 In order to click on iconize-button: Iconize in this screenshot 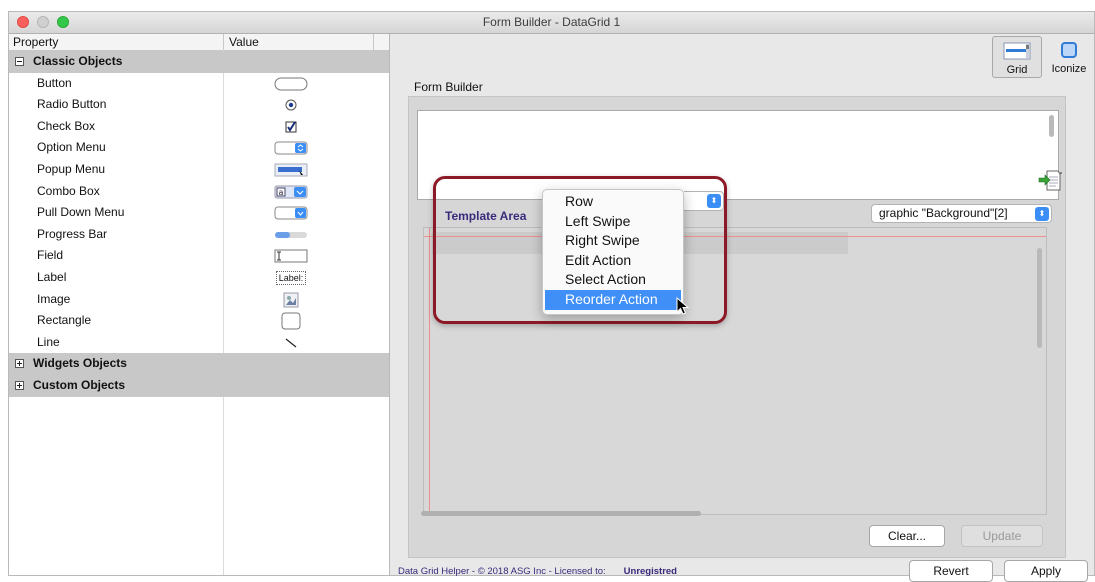, I will do `click(1069, 56)`.